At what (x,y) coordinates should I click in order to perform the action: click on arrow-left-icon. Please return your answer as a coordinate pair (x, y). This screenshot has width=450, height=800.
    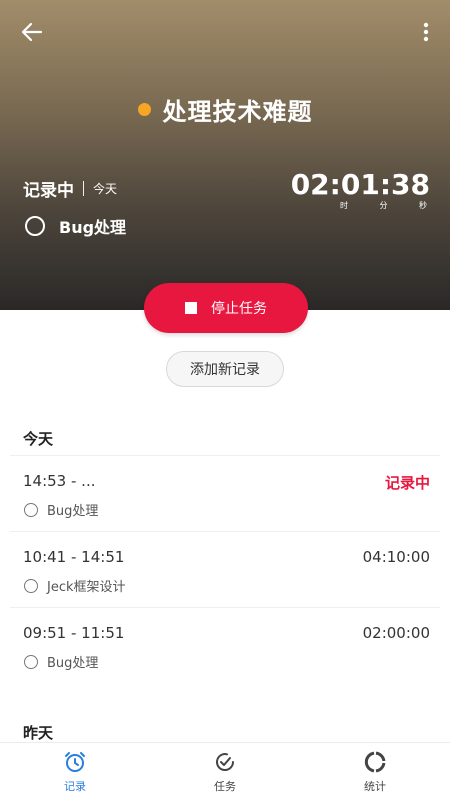
    Looking at the image, I should click on (32, 32).